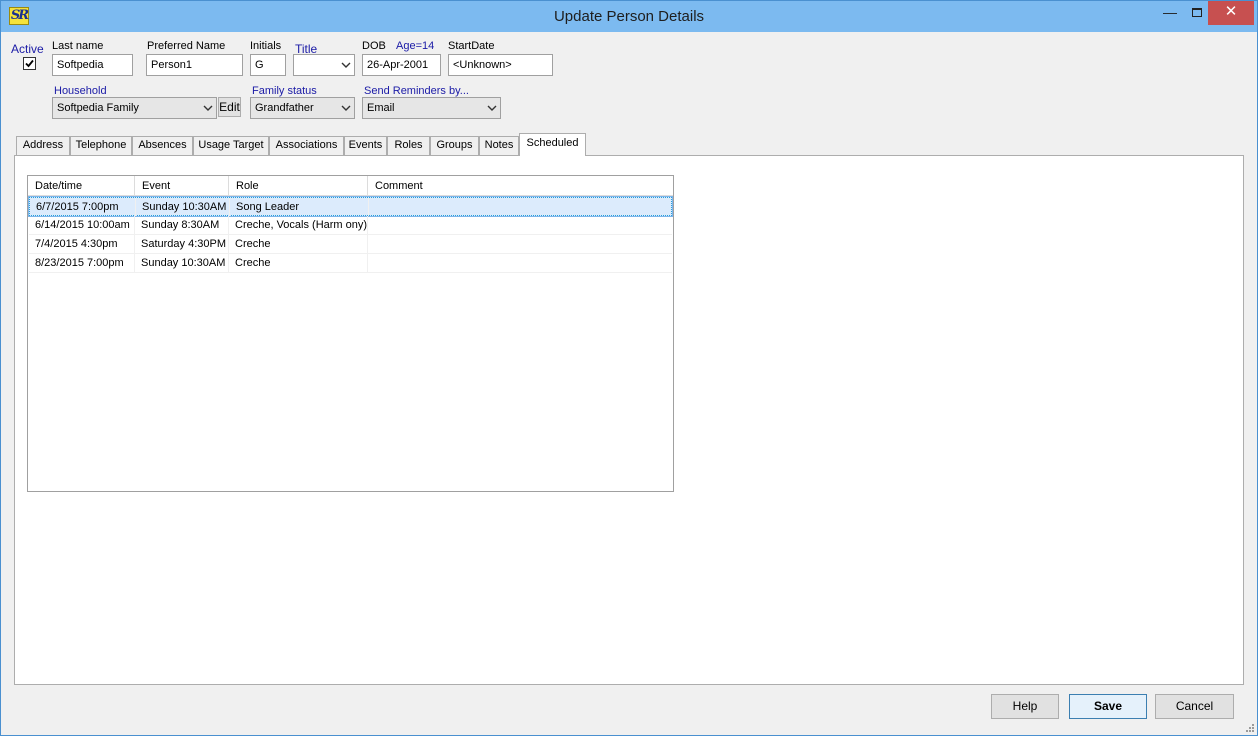  What do you see at coordinates (1108, 706) in the screenshot?
I see `save-button: Save` at bounding box center [1108, 706].